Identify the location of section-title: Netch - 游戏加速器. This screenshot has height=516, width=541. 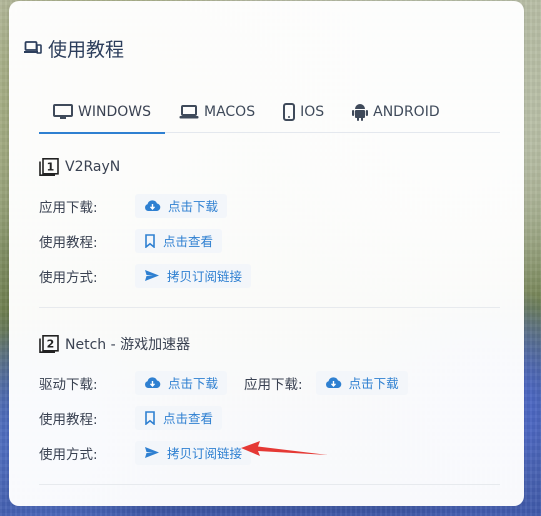
(128, 345).